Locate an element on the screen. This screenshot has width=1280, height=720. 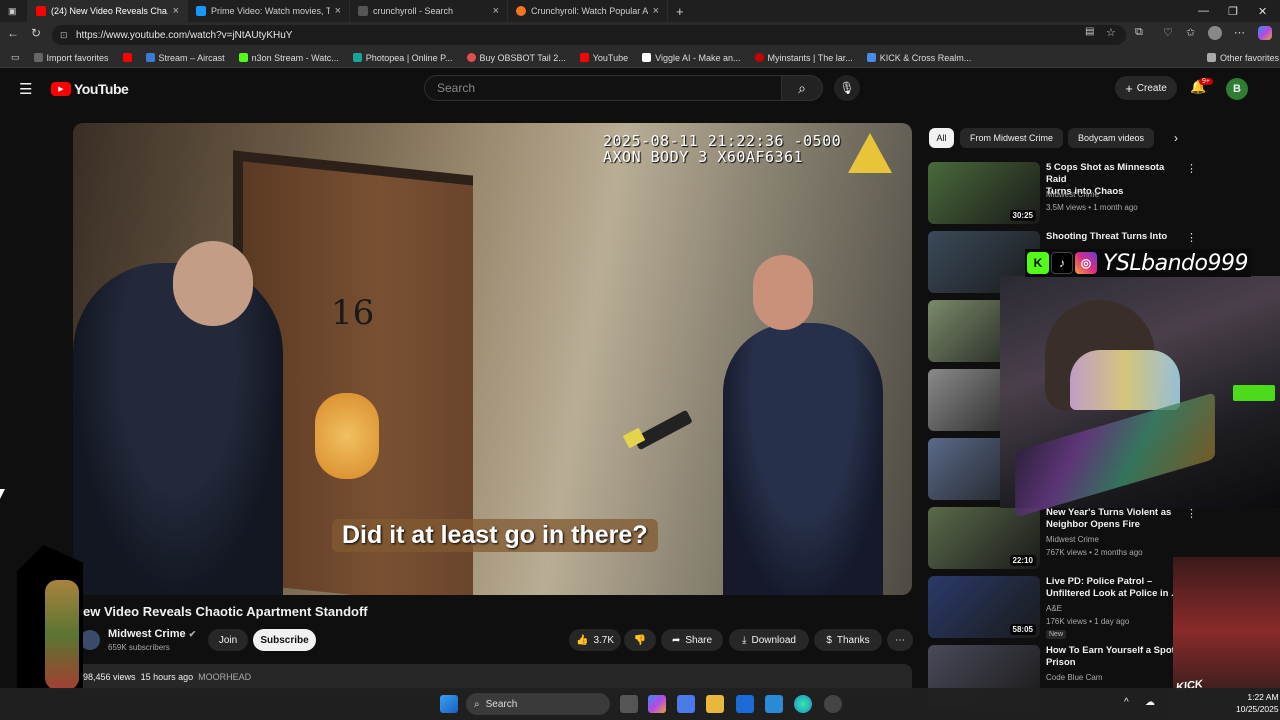
recommended-video-title: Shooting Threat Turns Into is located at coordinates (1116, 237).